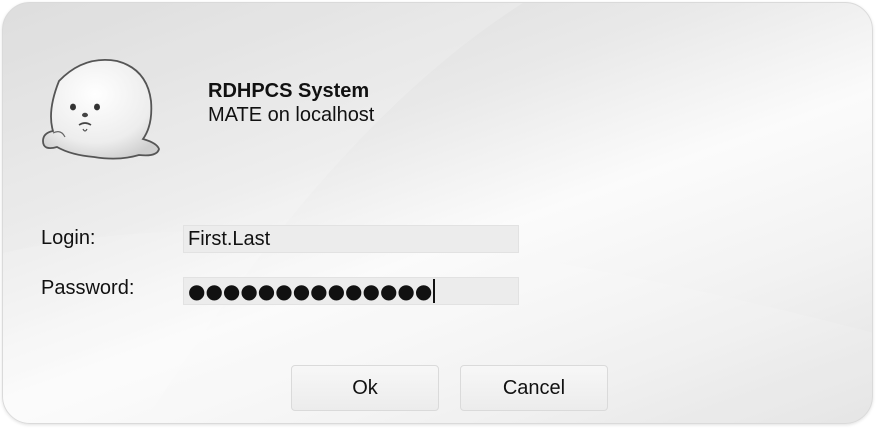 Image resolution: width=877 pixels, height=428 pixels. Describe the element at coordinates (351, 239) in the screenshot. I see `login-field: First.Last` at that location.